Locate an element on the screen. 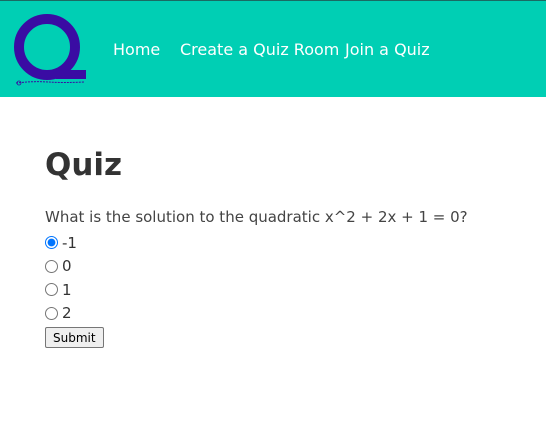 This screenshot has width=546, height=424. quiz-q-logo-icon is located at coordinates (49, 50).